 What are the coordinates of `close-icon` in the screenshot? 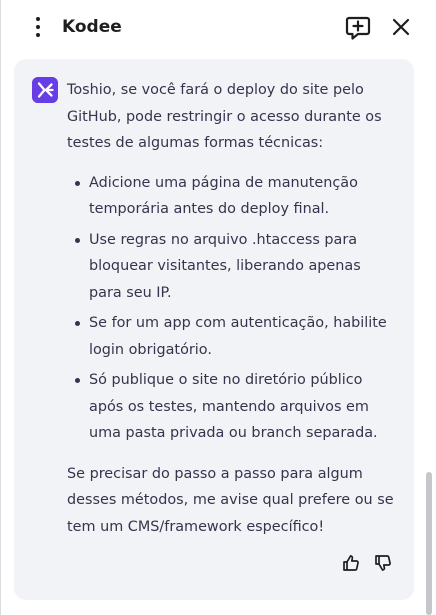 It's located at (401, 27).